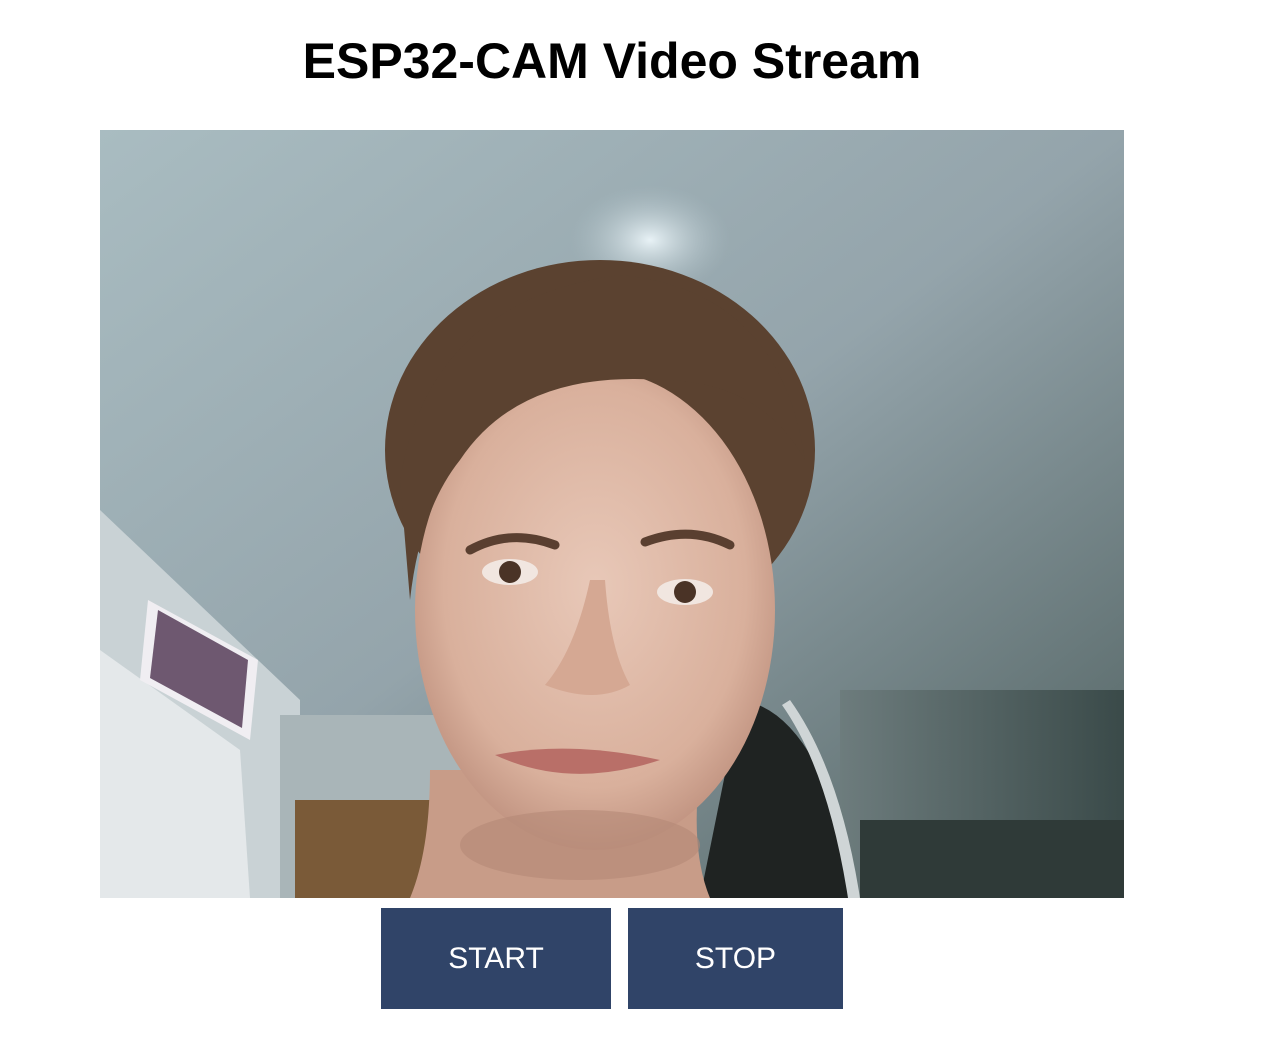  Describe the element at coordinates (735, 958) in the screenshot. I see `stop-button: STOP` at that location.